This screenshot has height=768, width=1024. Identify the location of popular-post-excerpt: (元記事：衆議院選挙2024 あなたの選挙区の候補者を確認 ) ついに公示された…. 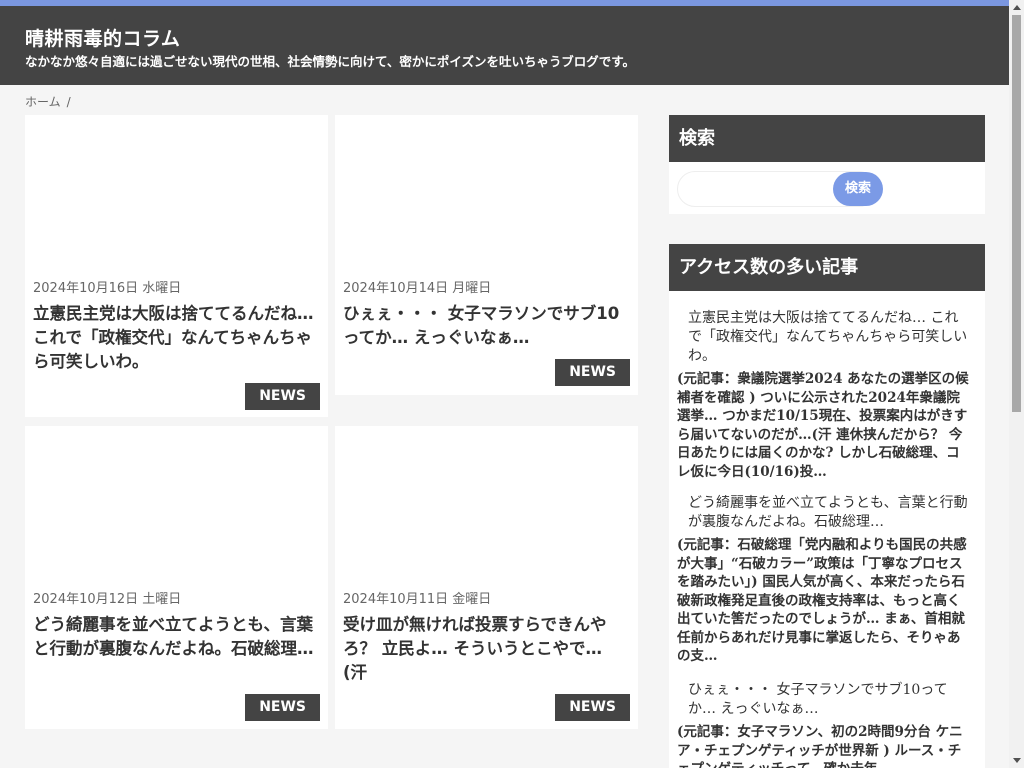
(823, 425).